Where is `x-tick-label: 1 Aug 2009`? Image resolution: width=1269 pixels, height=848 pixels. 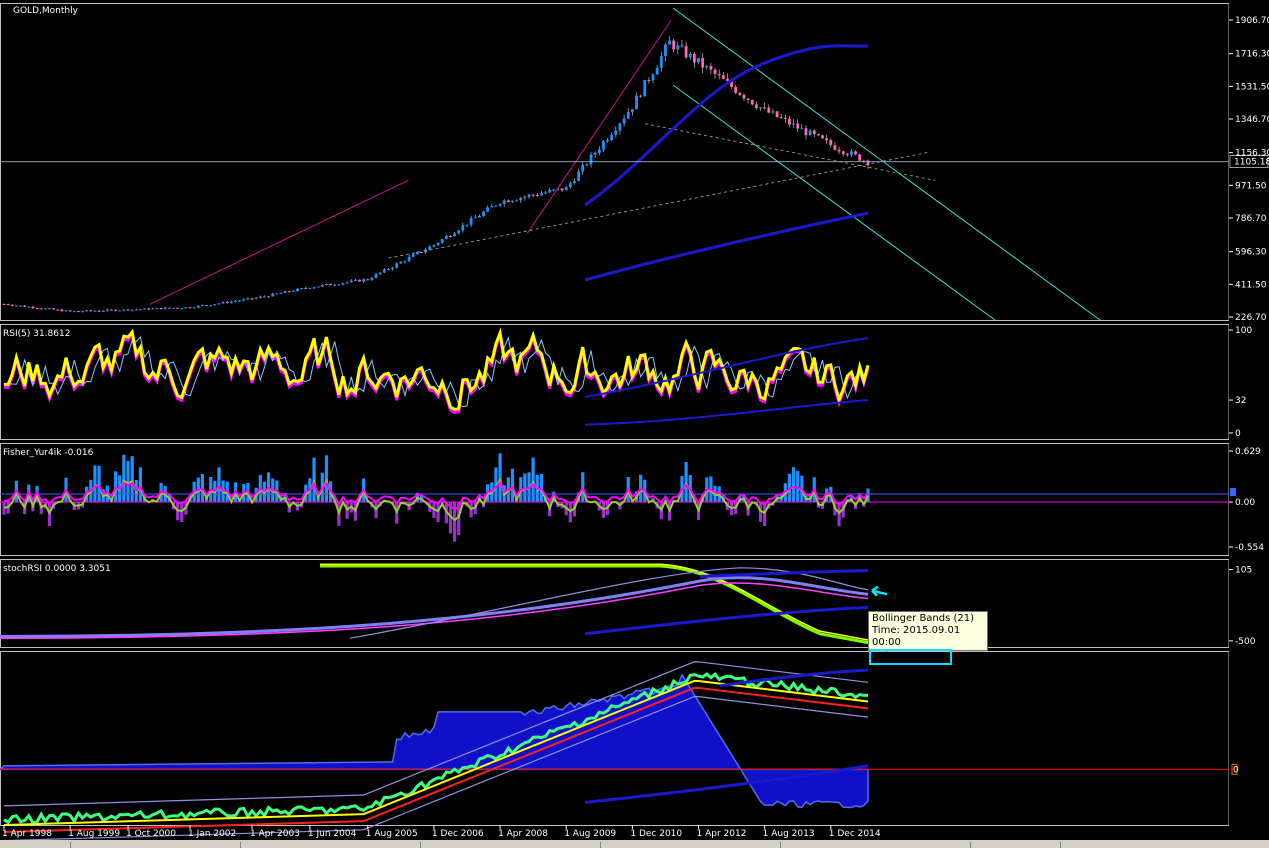
x-tick-label: 1 Aug 2009 is located at coordinates (590, 834).